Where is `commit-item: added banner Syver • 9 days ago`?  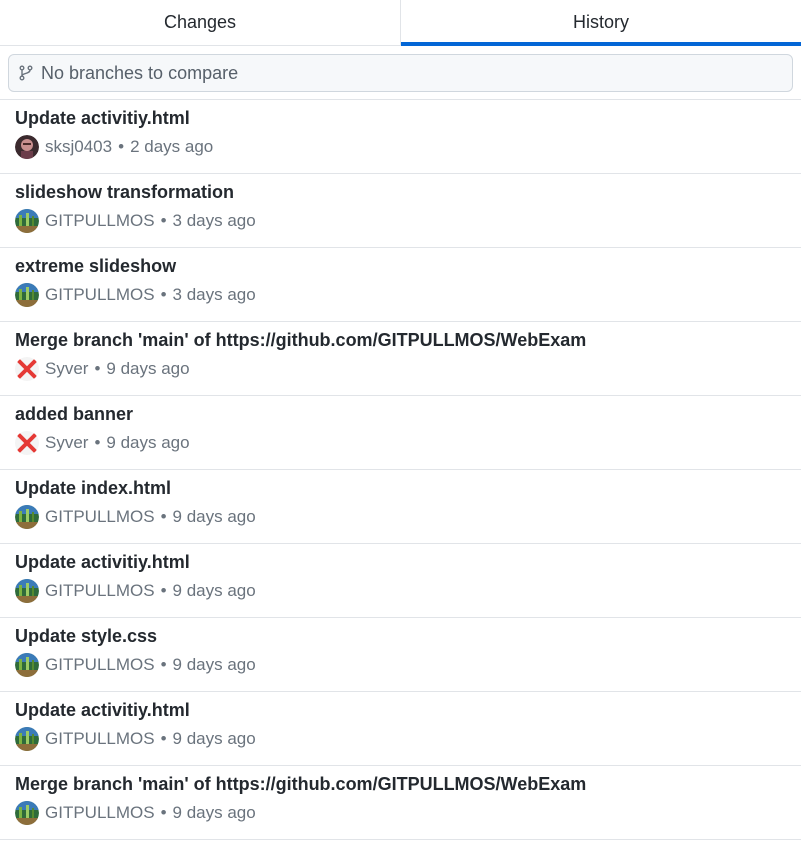
commit-item: added banner Syver • 9 days ago is located at coordinates (400, 433).